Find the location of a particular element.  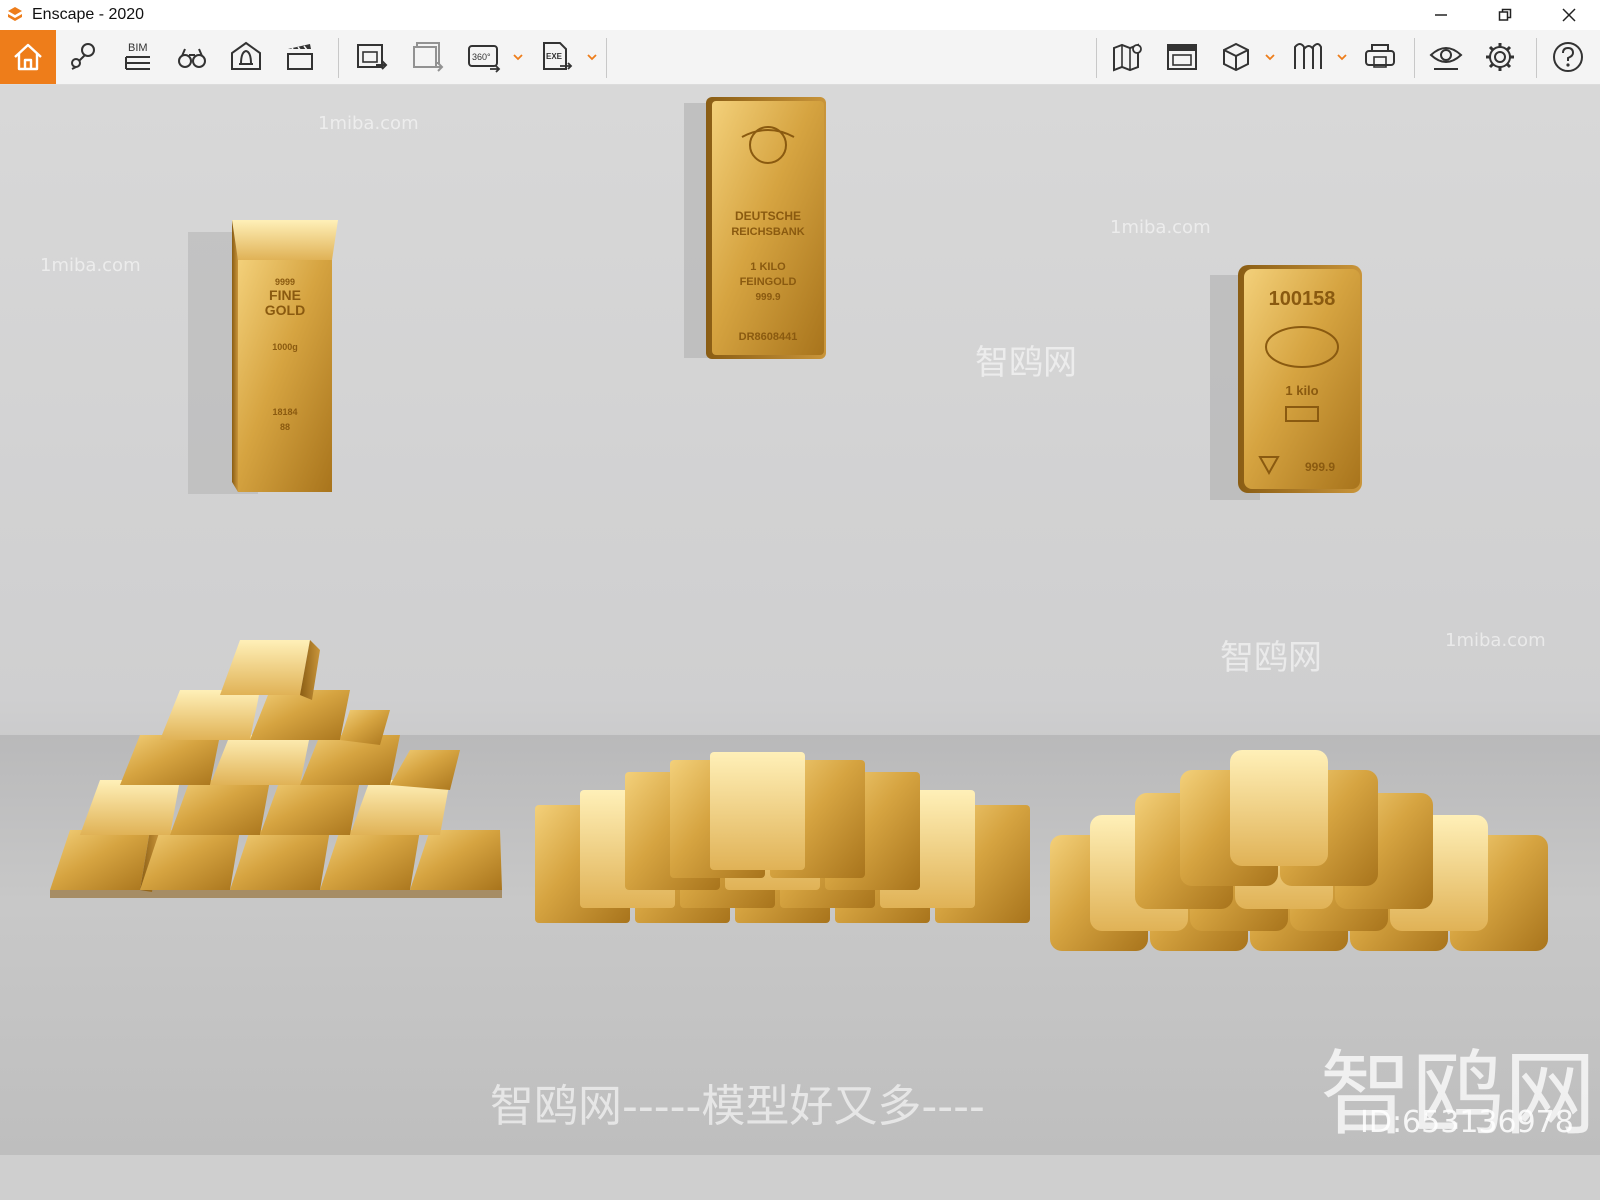

export-exe-button: EXE is located at coordinates (556, 57).